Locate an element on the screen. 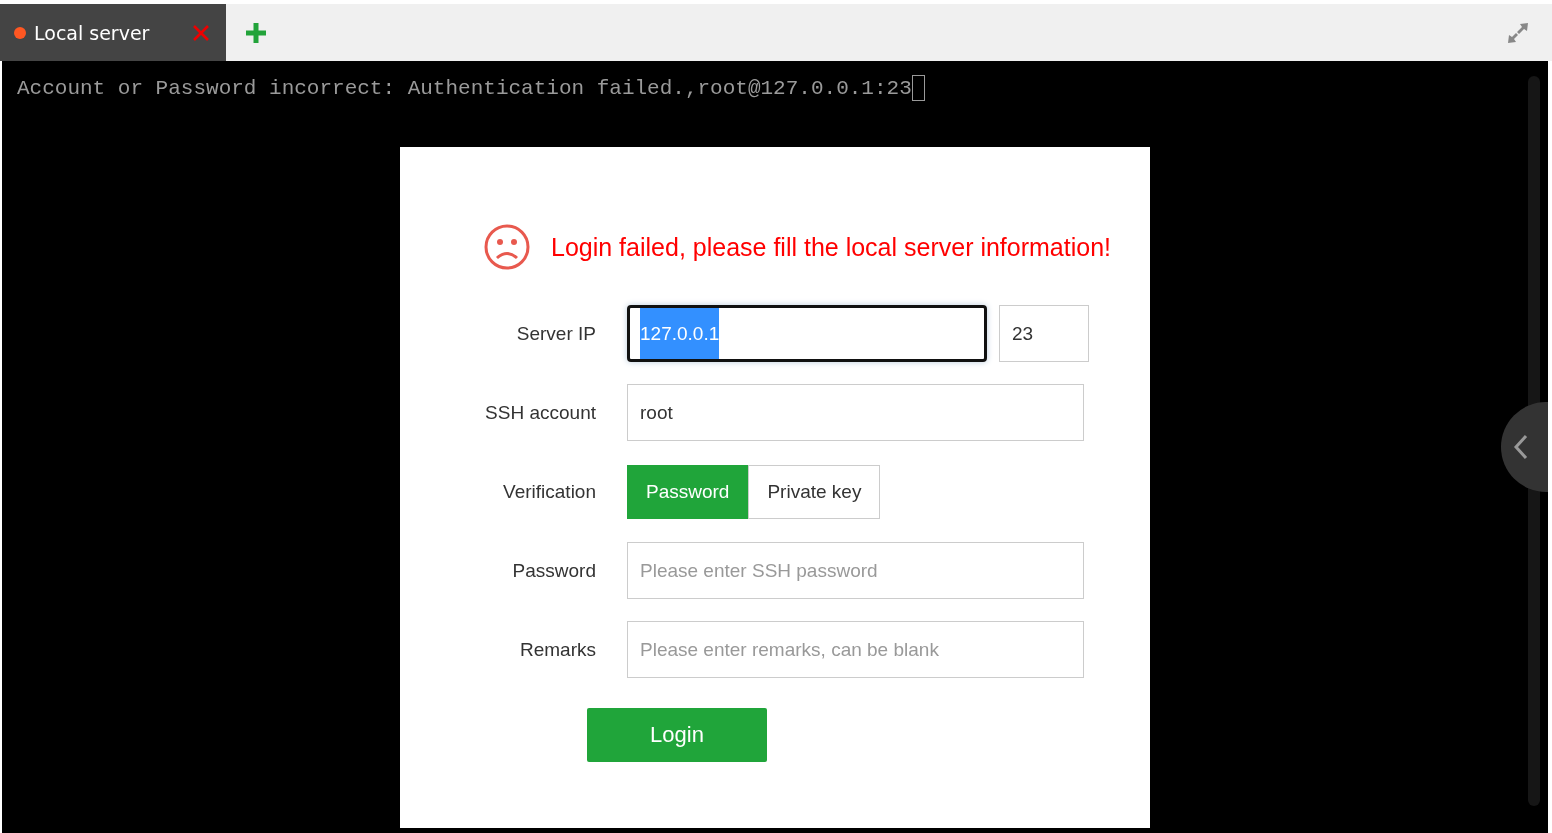 The height and width of the screenshot is (833, 1552). input-field: Please enter remarks, can be blank is located at coordinates (855, 649).